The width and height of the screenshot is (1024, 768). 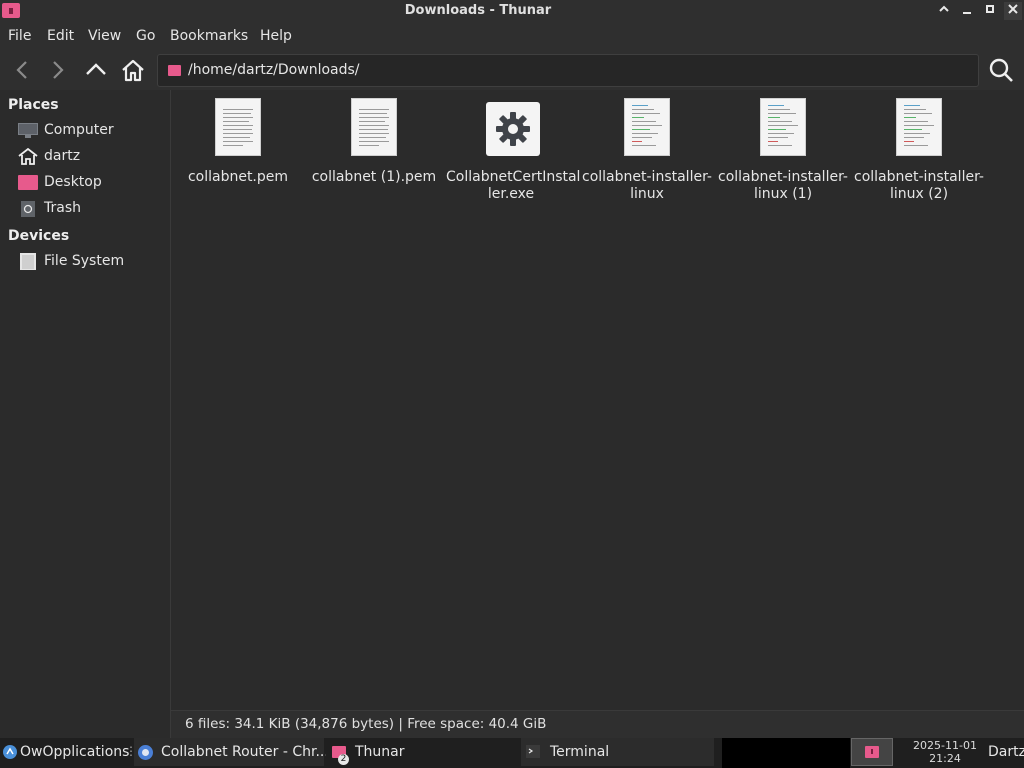 I want to click on location-bar: /home/dartz/Downloads/, so click(x=568, y=70).